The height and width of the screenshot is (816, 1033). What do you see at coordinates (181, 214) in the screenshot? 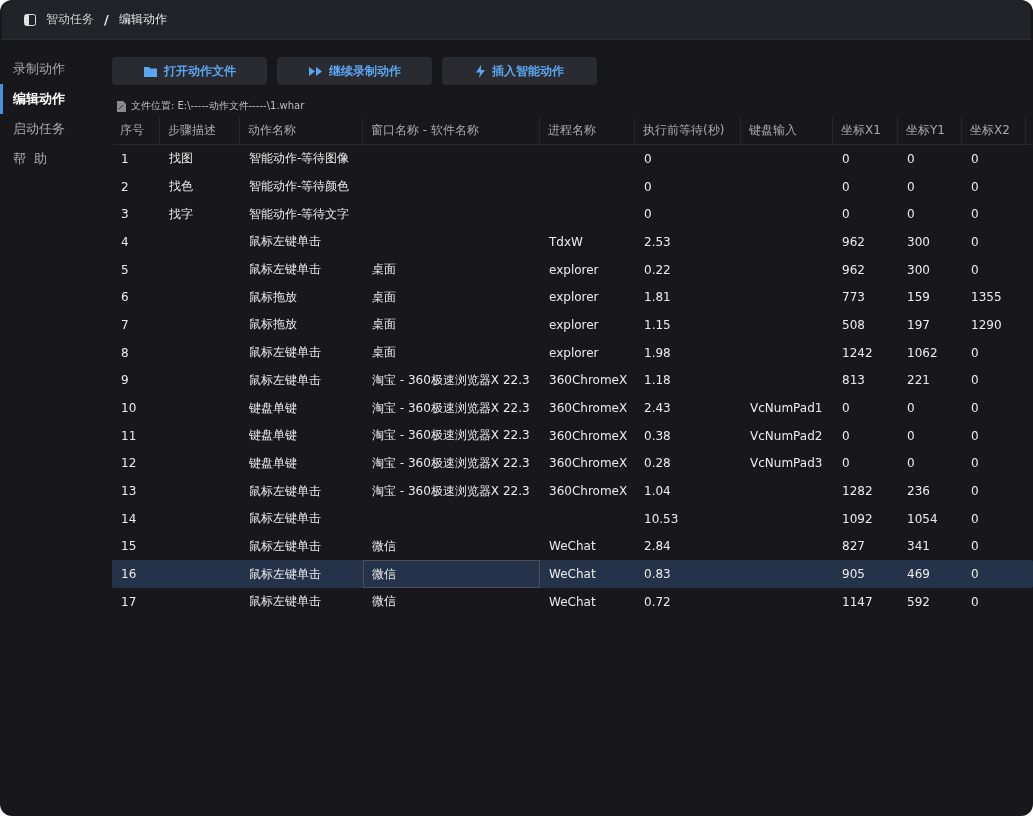
I see `table-cell-text: 找字` at bounding box center [181, 214].